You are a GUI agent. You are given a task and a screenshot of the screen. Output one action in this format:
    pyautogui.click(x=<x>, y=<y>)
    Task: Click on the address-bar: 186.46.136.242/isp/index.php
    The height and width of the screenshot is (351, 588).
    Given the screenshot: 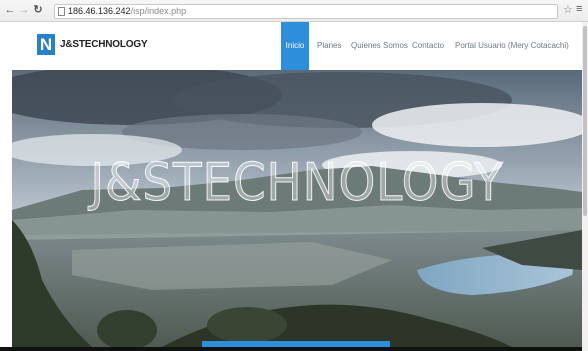 What is the action you would take?
    pyautogui.click(x=306, y=11)
    